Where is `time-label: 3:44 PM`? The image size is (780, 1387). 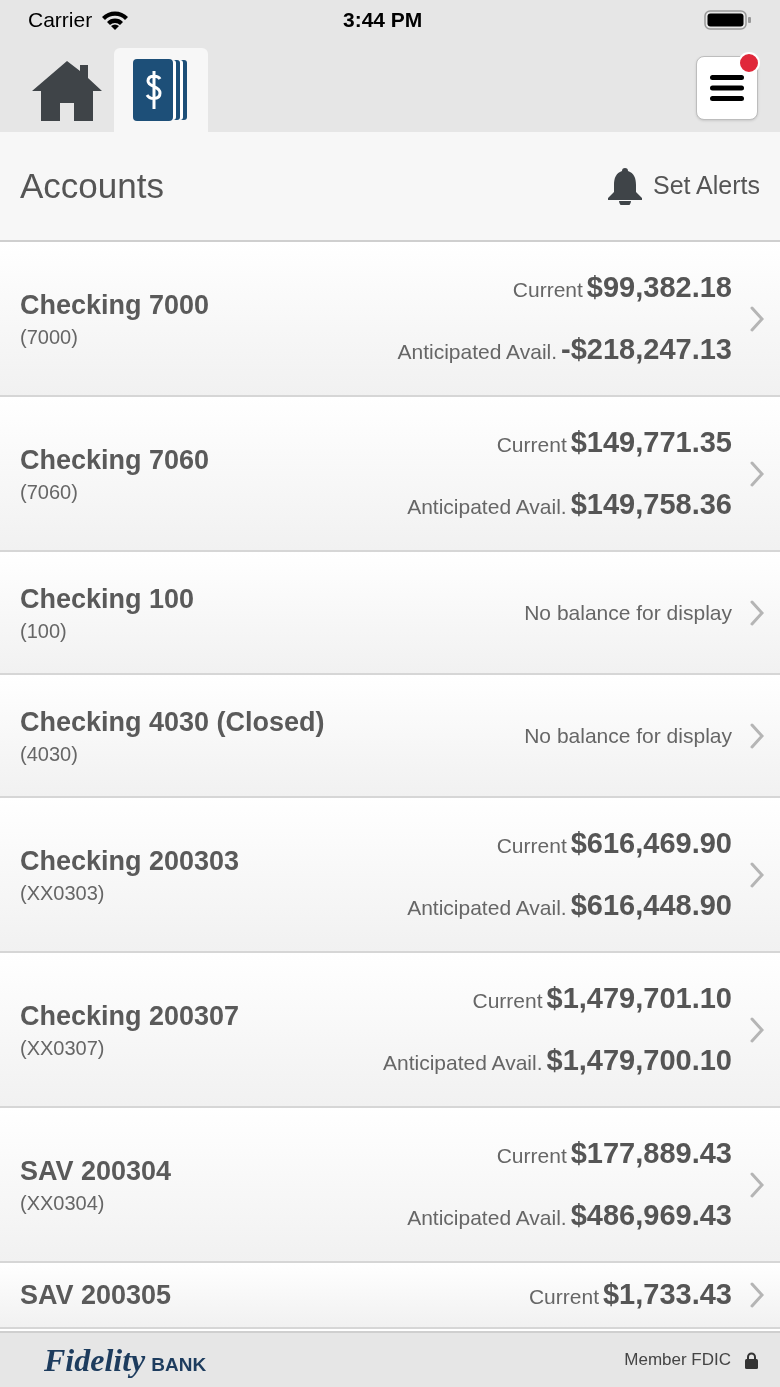
time-label: 3:44 PM is located at coordinates (383, 20).